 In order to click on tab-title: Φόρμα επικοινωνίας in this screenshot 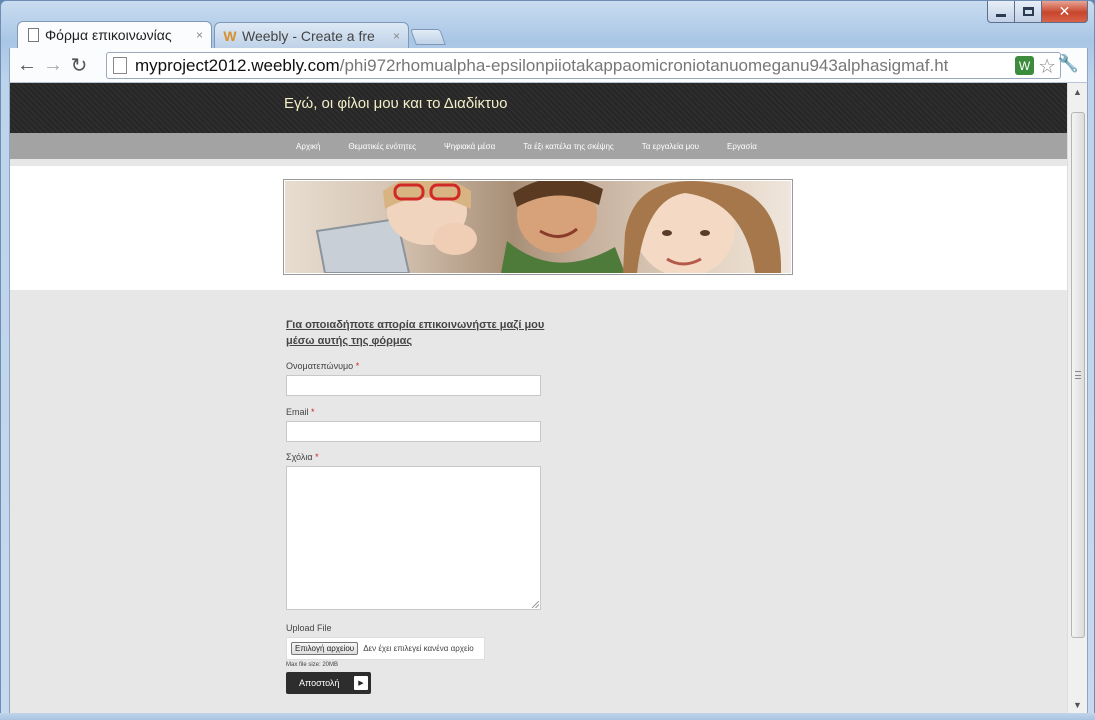, I will do `click(108, 35)`.